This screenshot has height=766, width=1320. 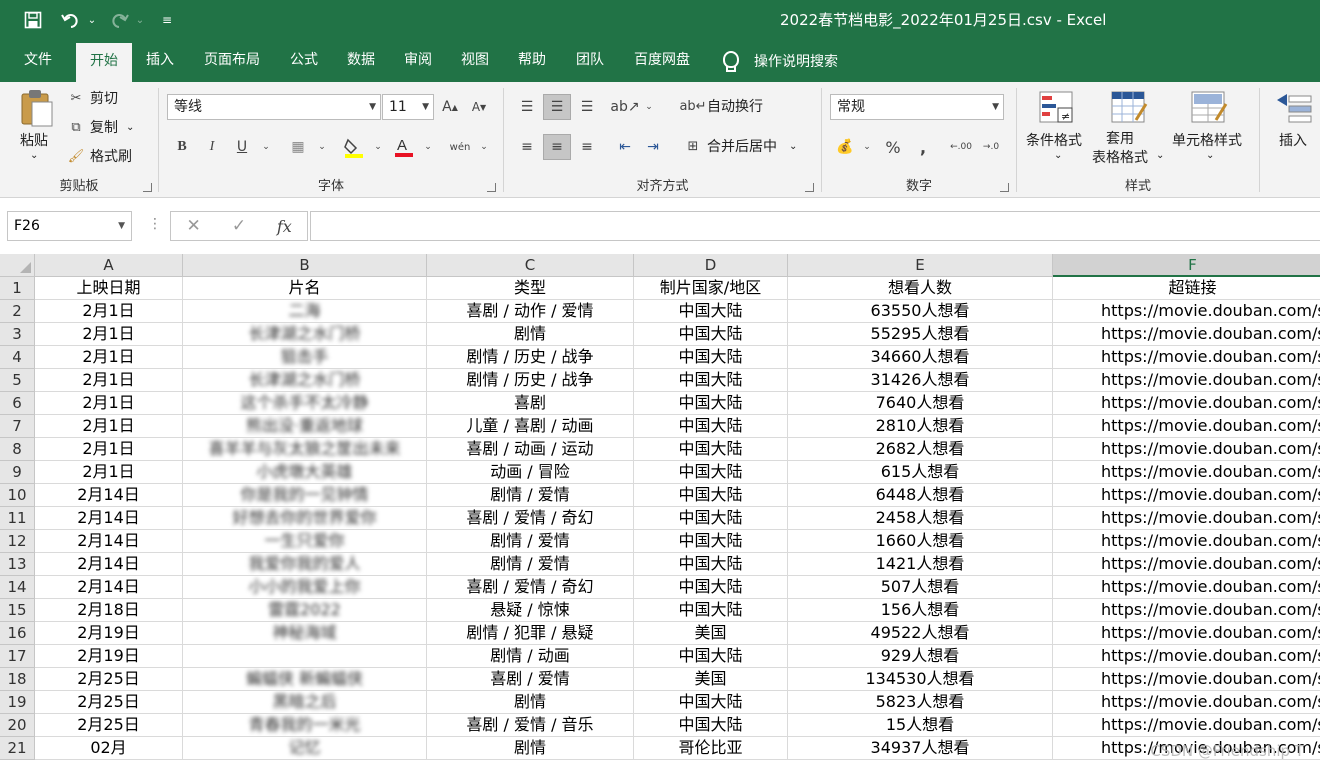 I want to click on row-header: 1, so click(x=17, y=288).